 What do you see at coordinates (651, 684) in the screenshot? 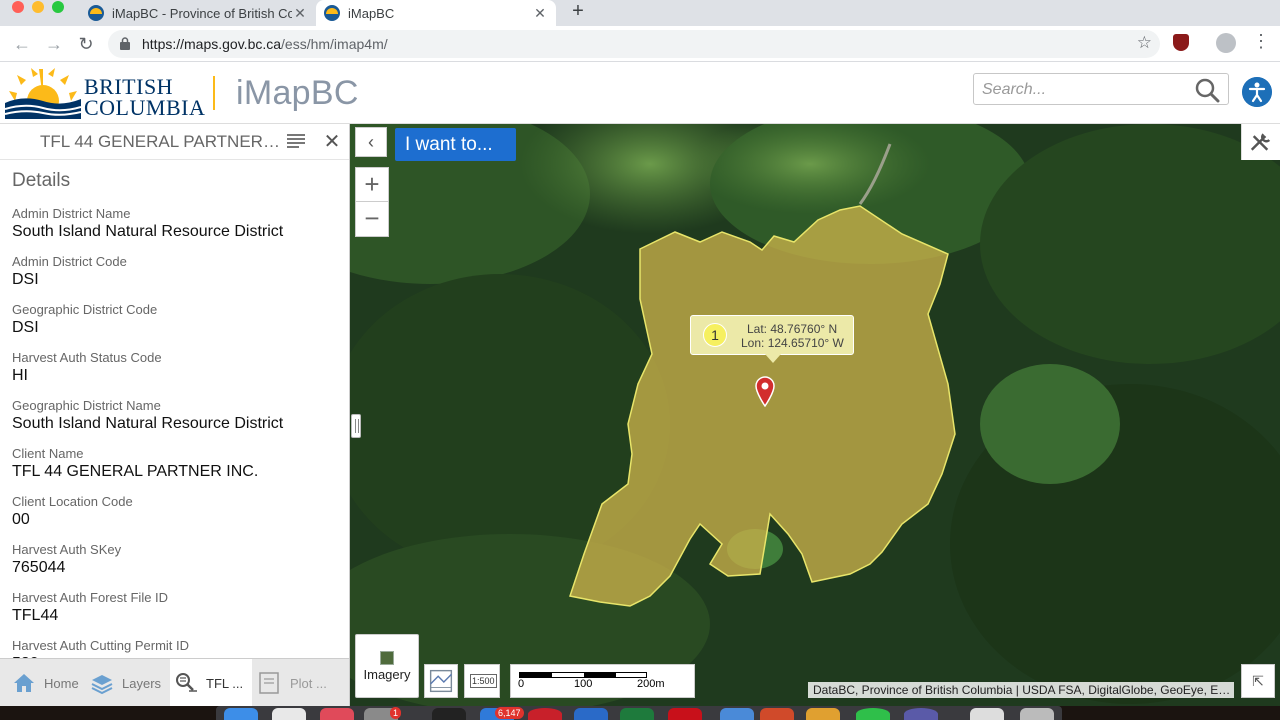
I see `scale-tick: 200m` at bounding box center [651, 684].